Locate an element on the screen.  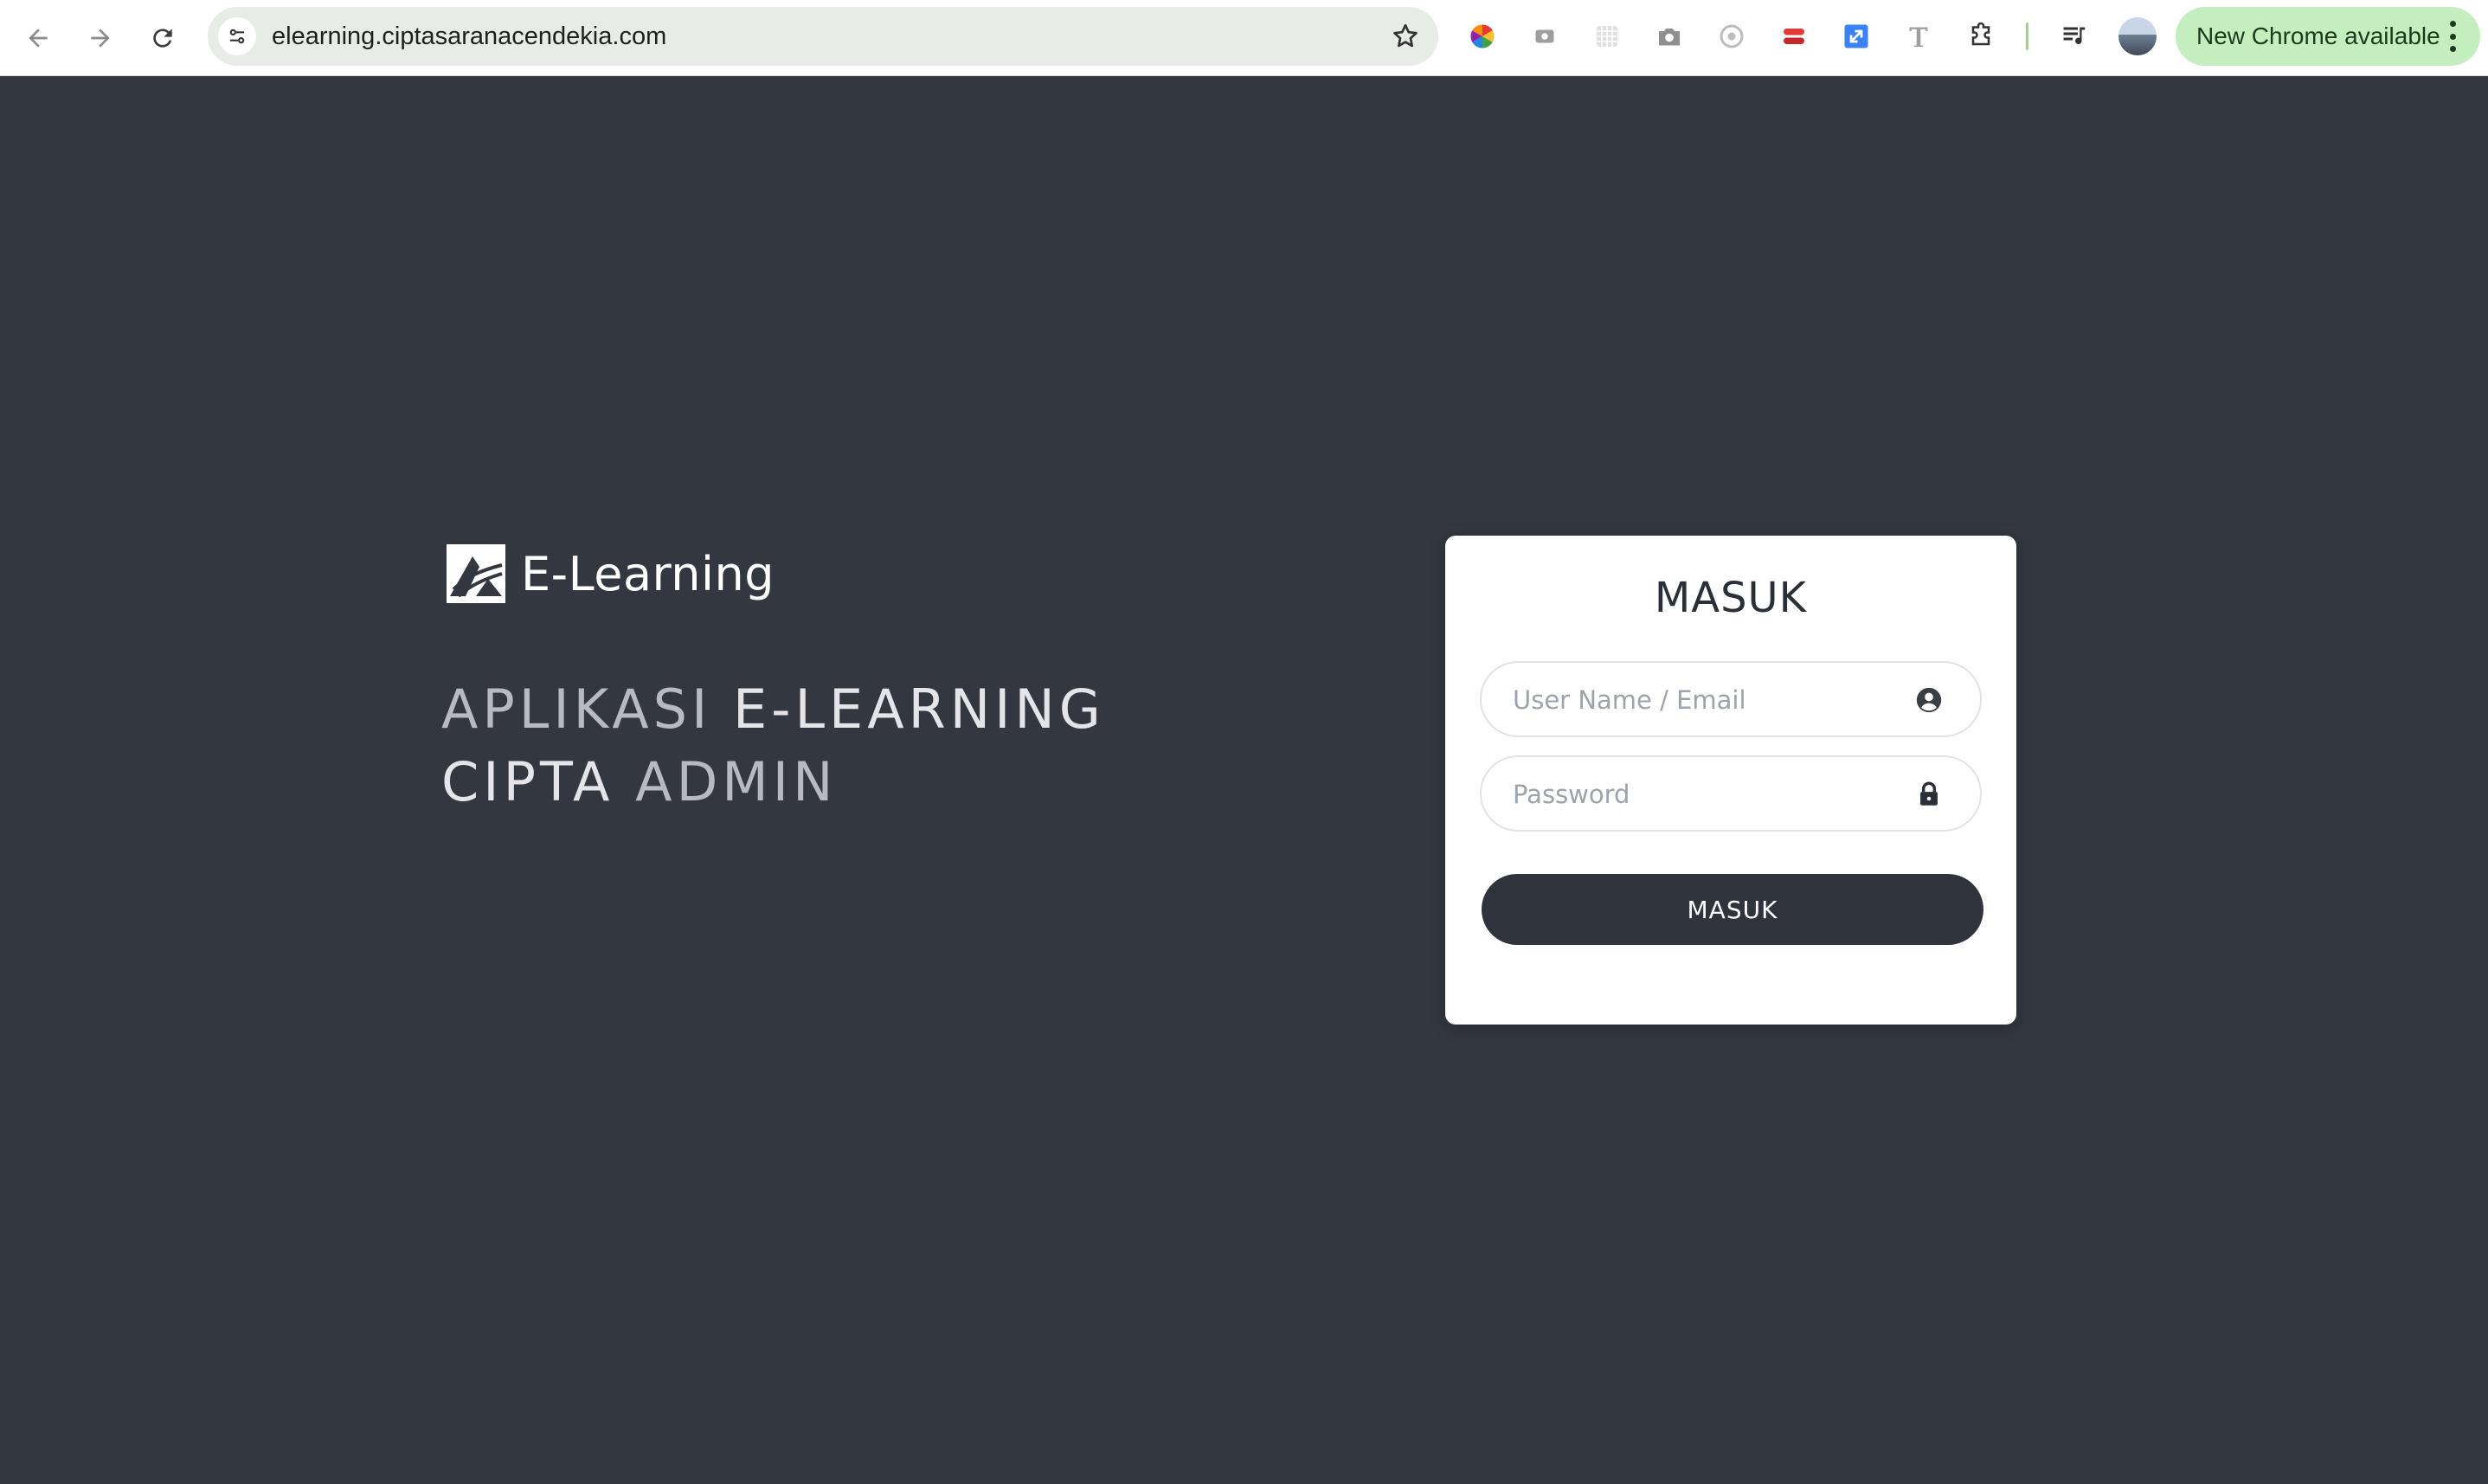
extension-resize is located at coordinates (1856, 36).